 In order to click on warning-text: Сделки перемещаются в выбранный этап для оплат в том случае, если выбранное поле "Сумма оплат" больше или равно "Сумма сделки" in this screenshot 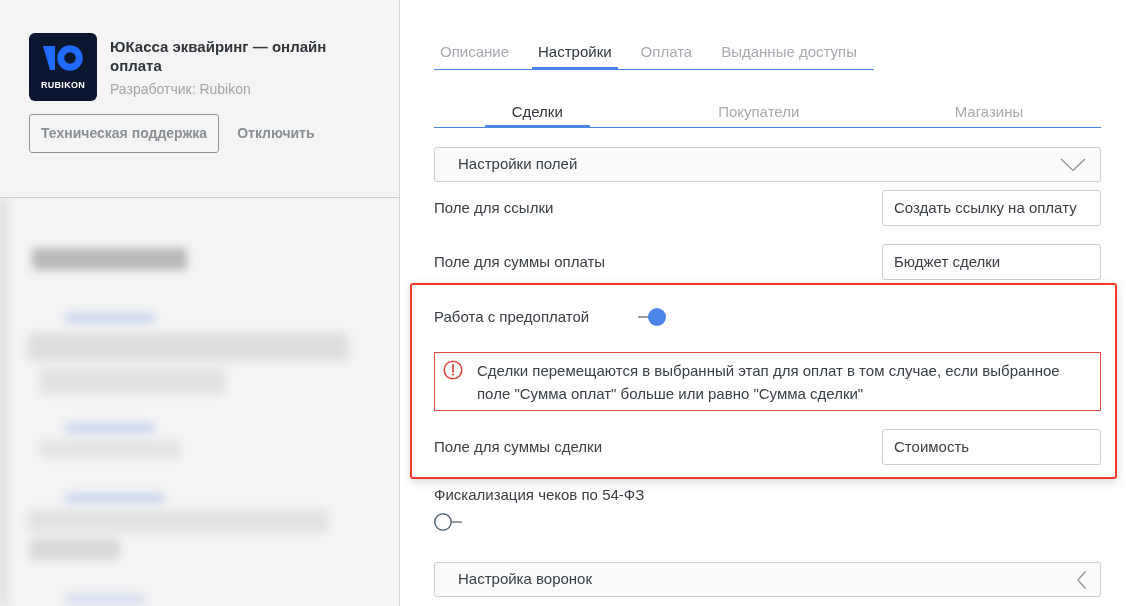, I will do `click(769, 382)`.